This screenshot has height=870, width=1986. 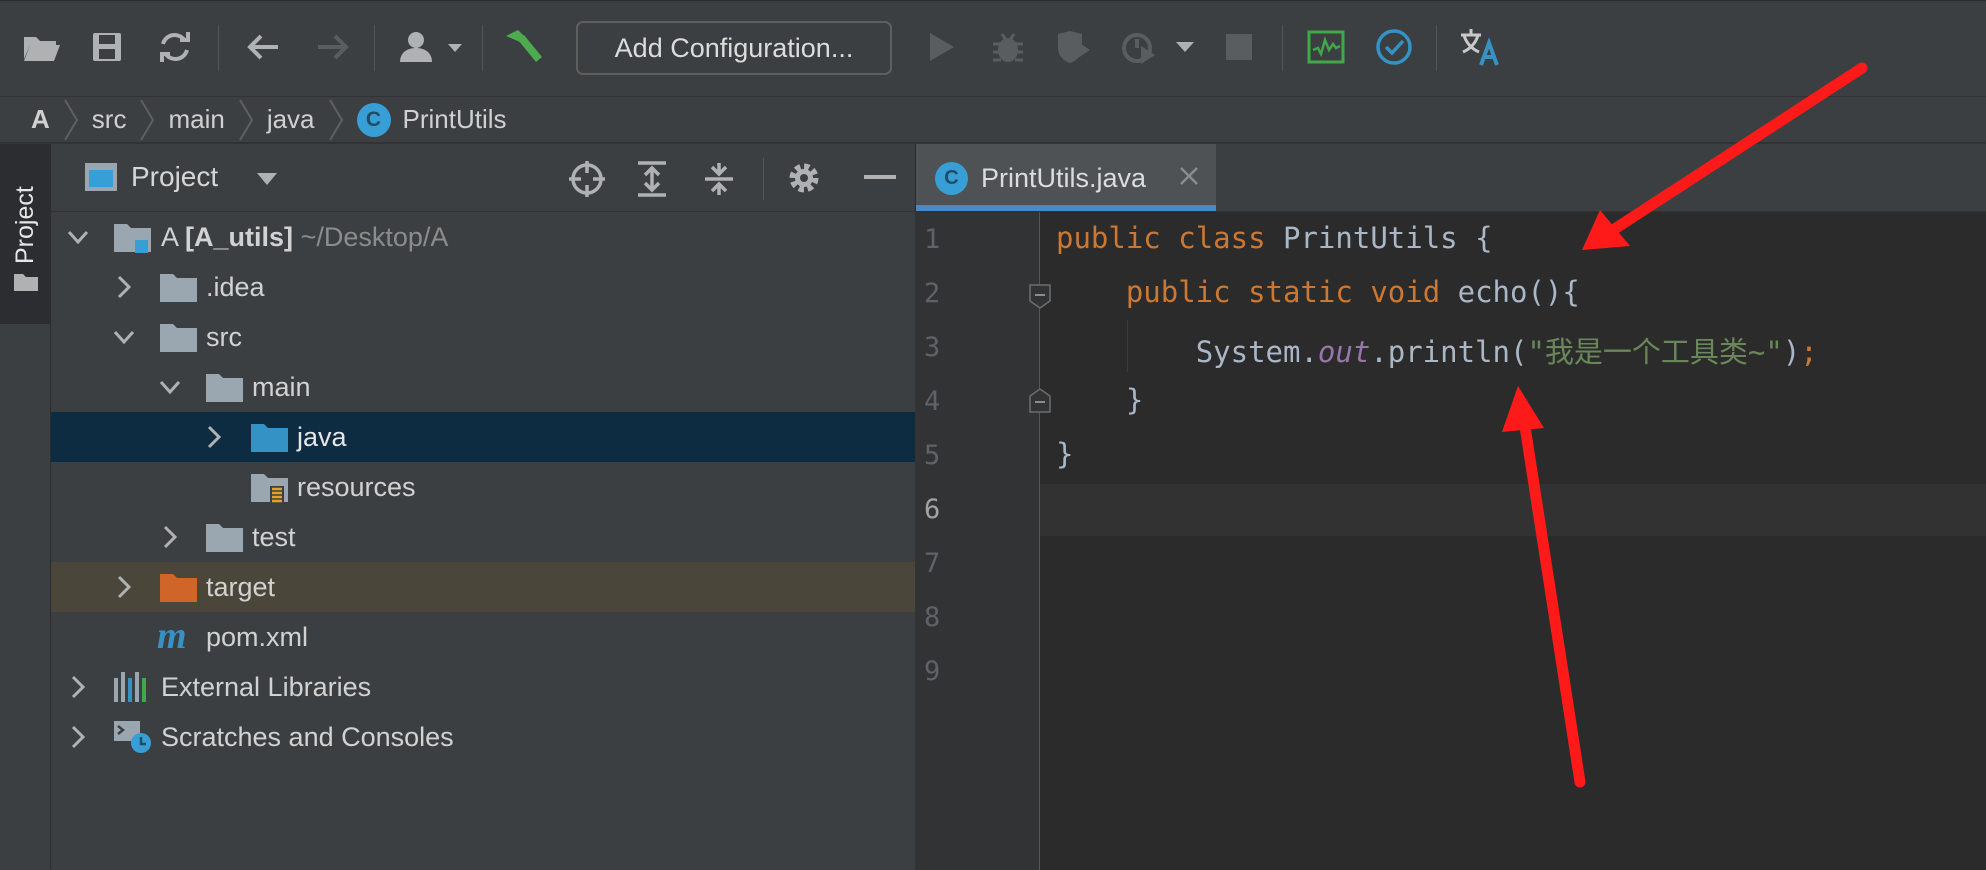 What do you see at coordinates (1655, 352) in the screenshot?
I see `string-literal: "我是一个工具类~"` at bounding box center [1655, 352].